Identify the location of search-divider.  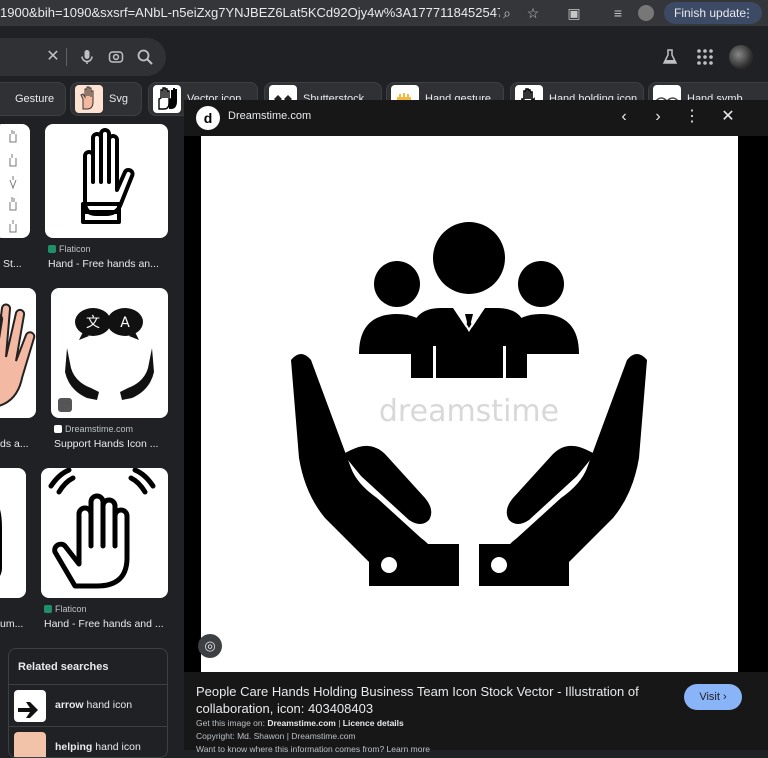
(66, 57).